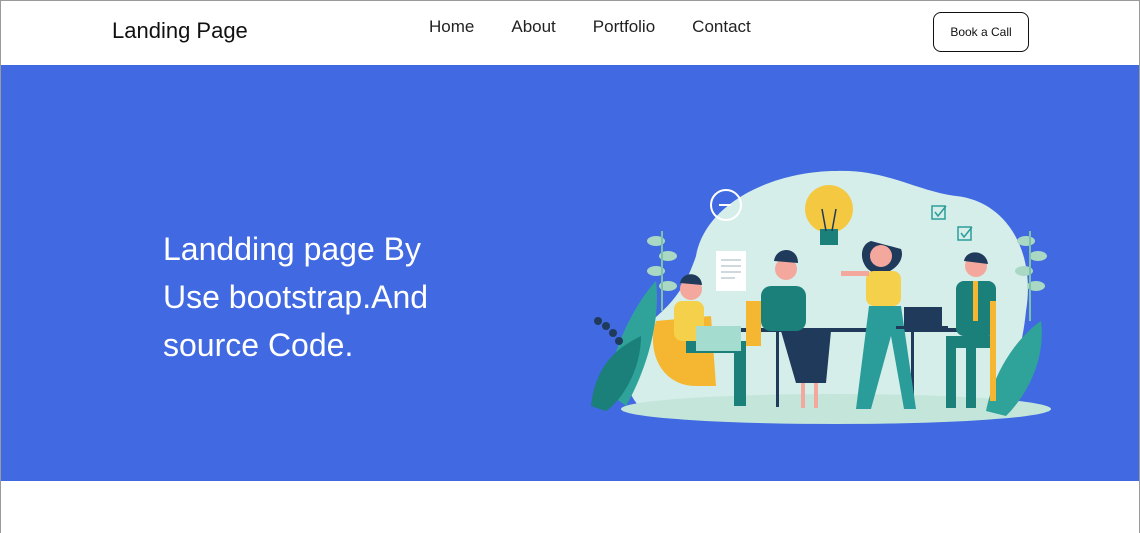 The height and width of the screenshot is (533, 1140). What do you see at coordinates (981, 32) in the screenshot?
I see `book-call-button: Book a Call` at bounding box center [981, 32].